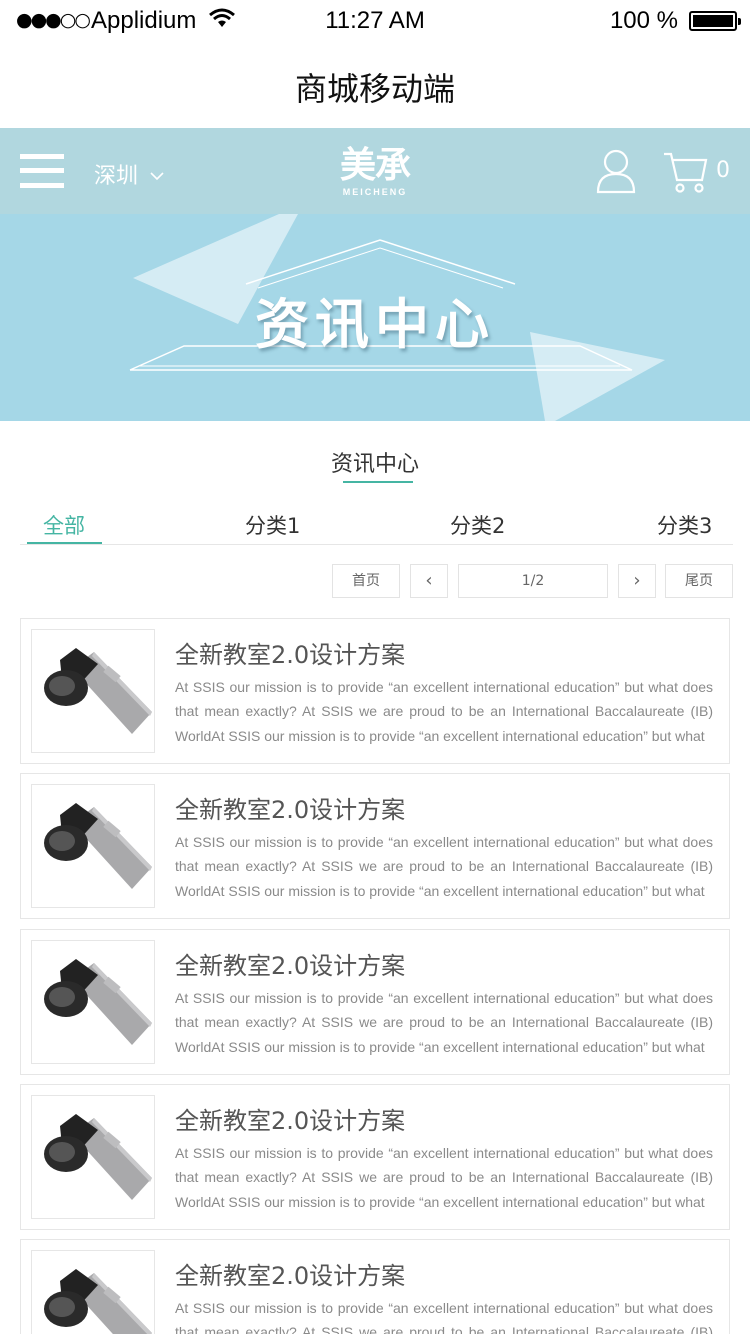 The height and width of the screenshot is (1334, 750). What do you see at coordinates (366, 581) in the screenshot?
I see `first-page-button: 首页` at bounding box center [366, 581].